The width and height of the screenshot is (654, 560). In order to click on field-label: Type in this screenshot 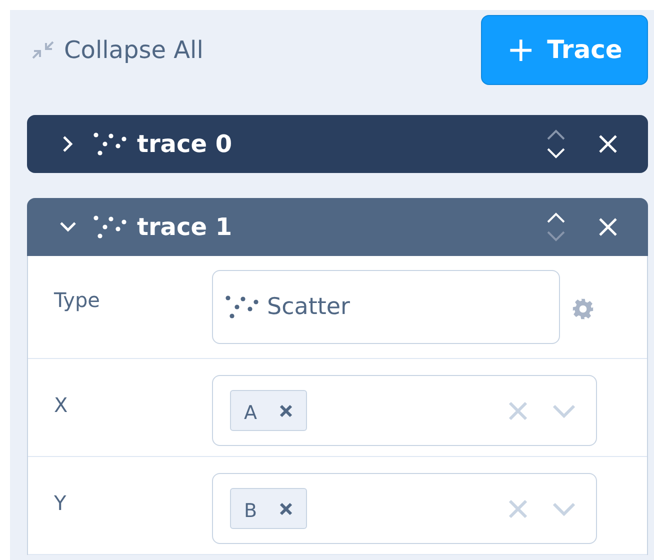, I will do `click(77, 300)`.